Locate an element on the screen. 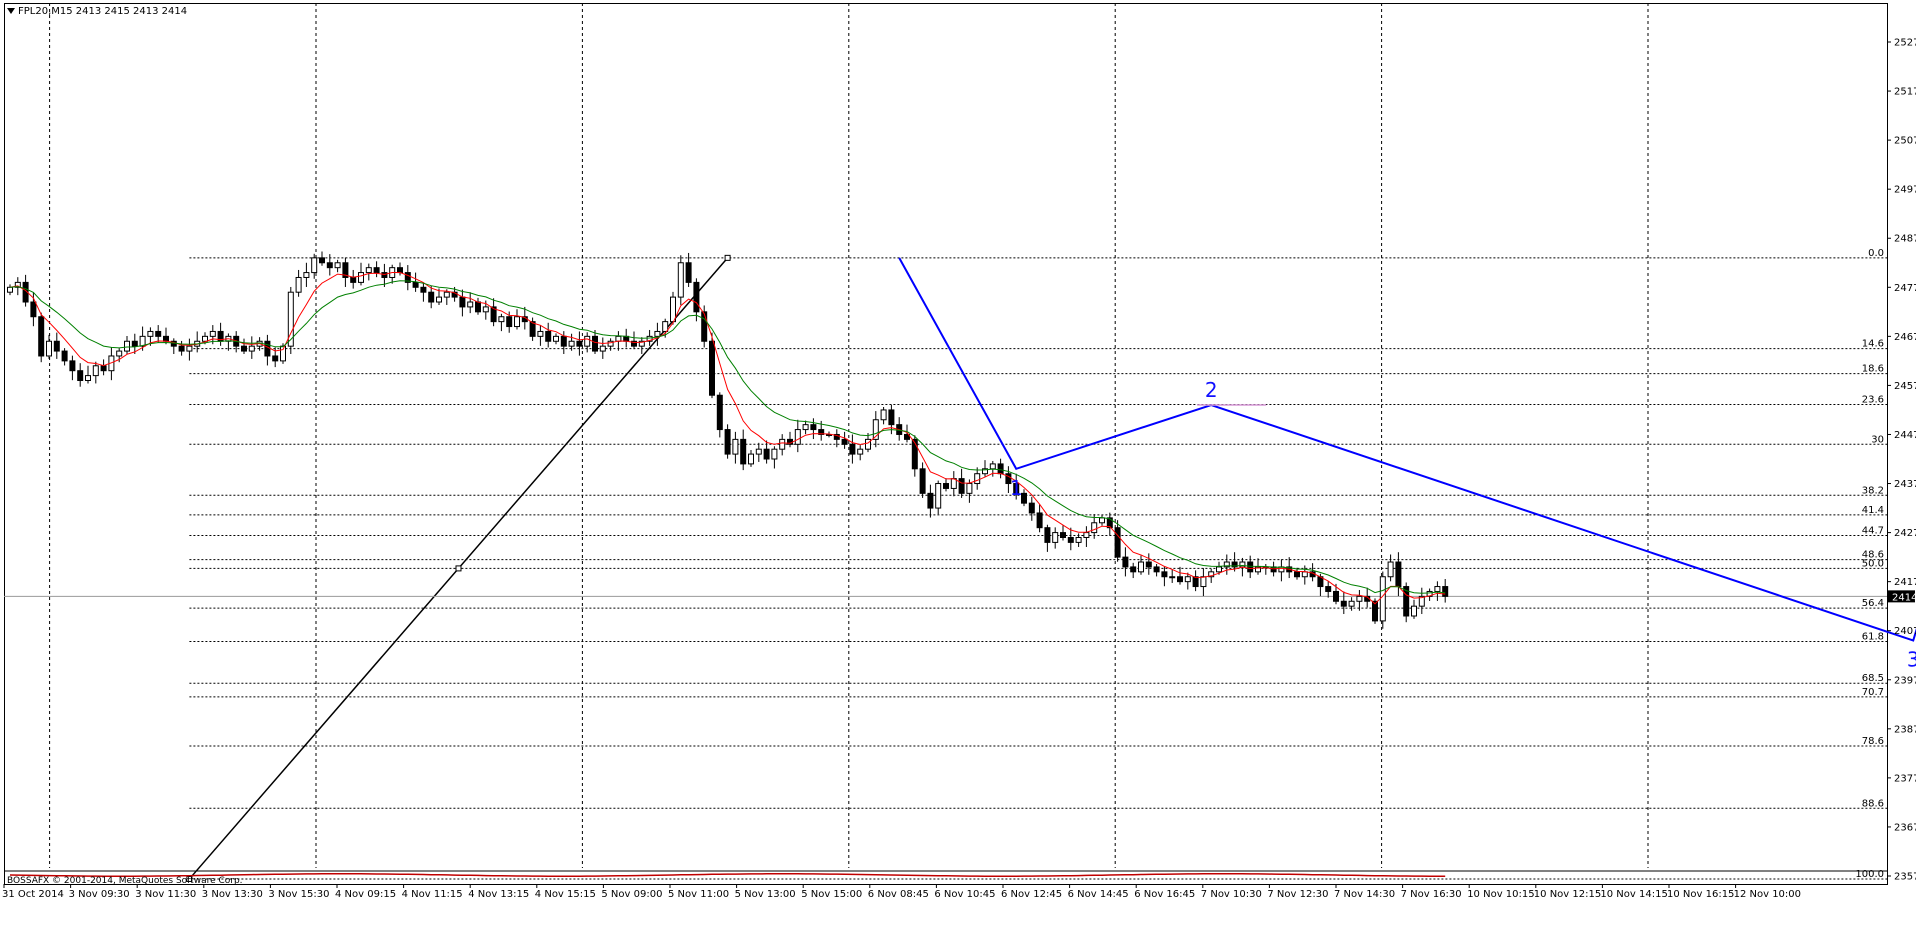 The image size is (1916, 926). fib-level-label: 41.4 is located at coordinates (1873, 510).